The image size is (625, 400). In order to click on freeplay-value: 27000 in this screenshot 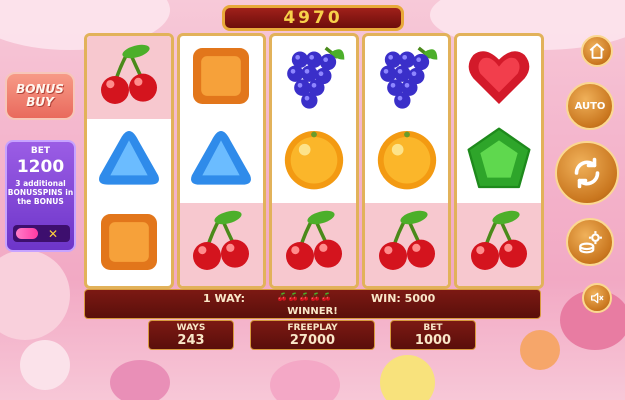, I will do `click(312, 340)`.